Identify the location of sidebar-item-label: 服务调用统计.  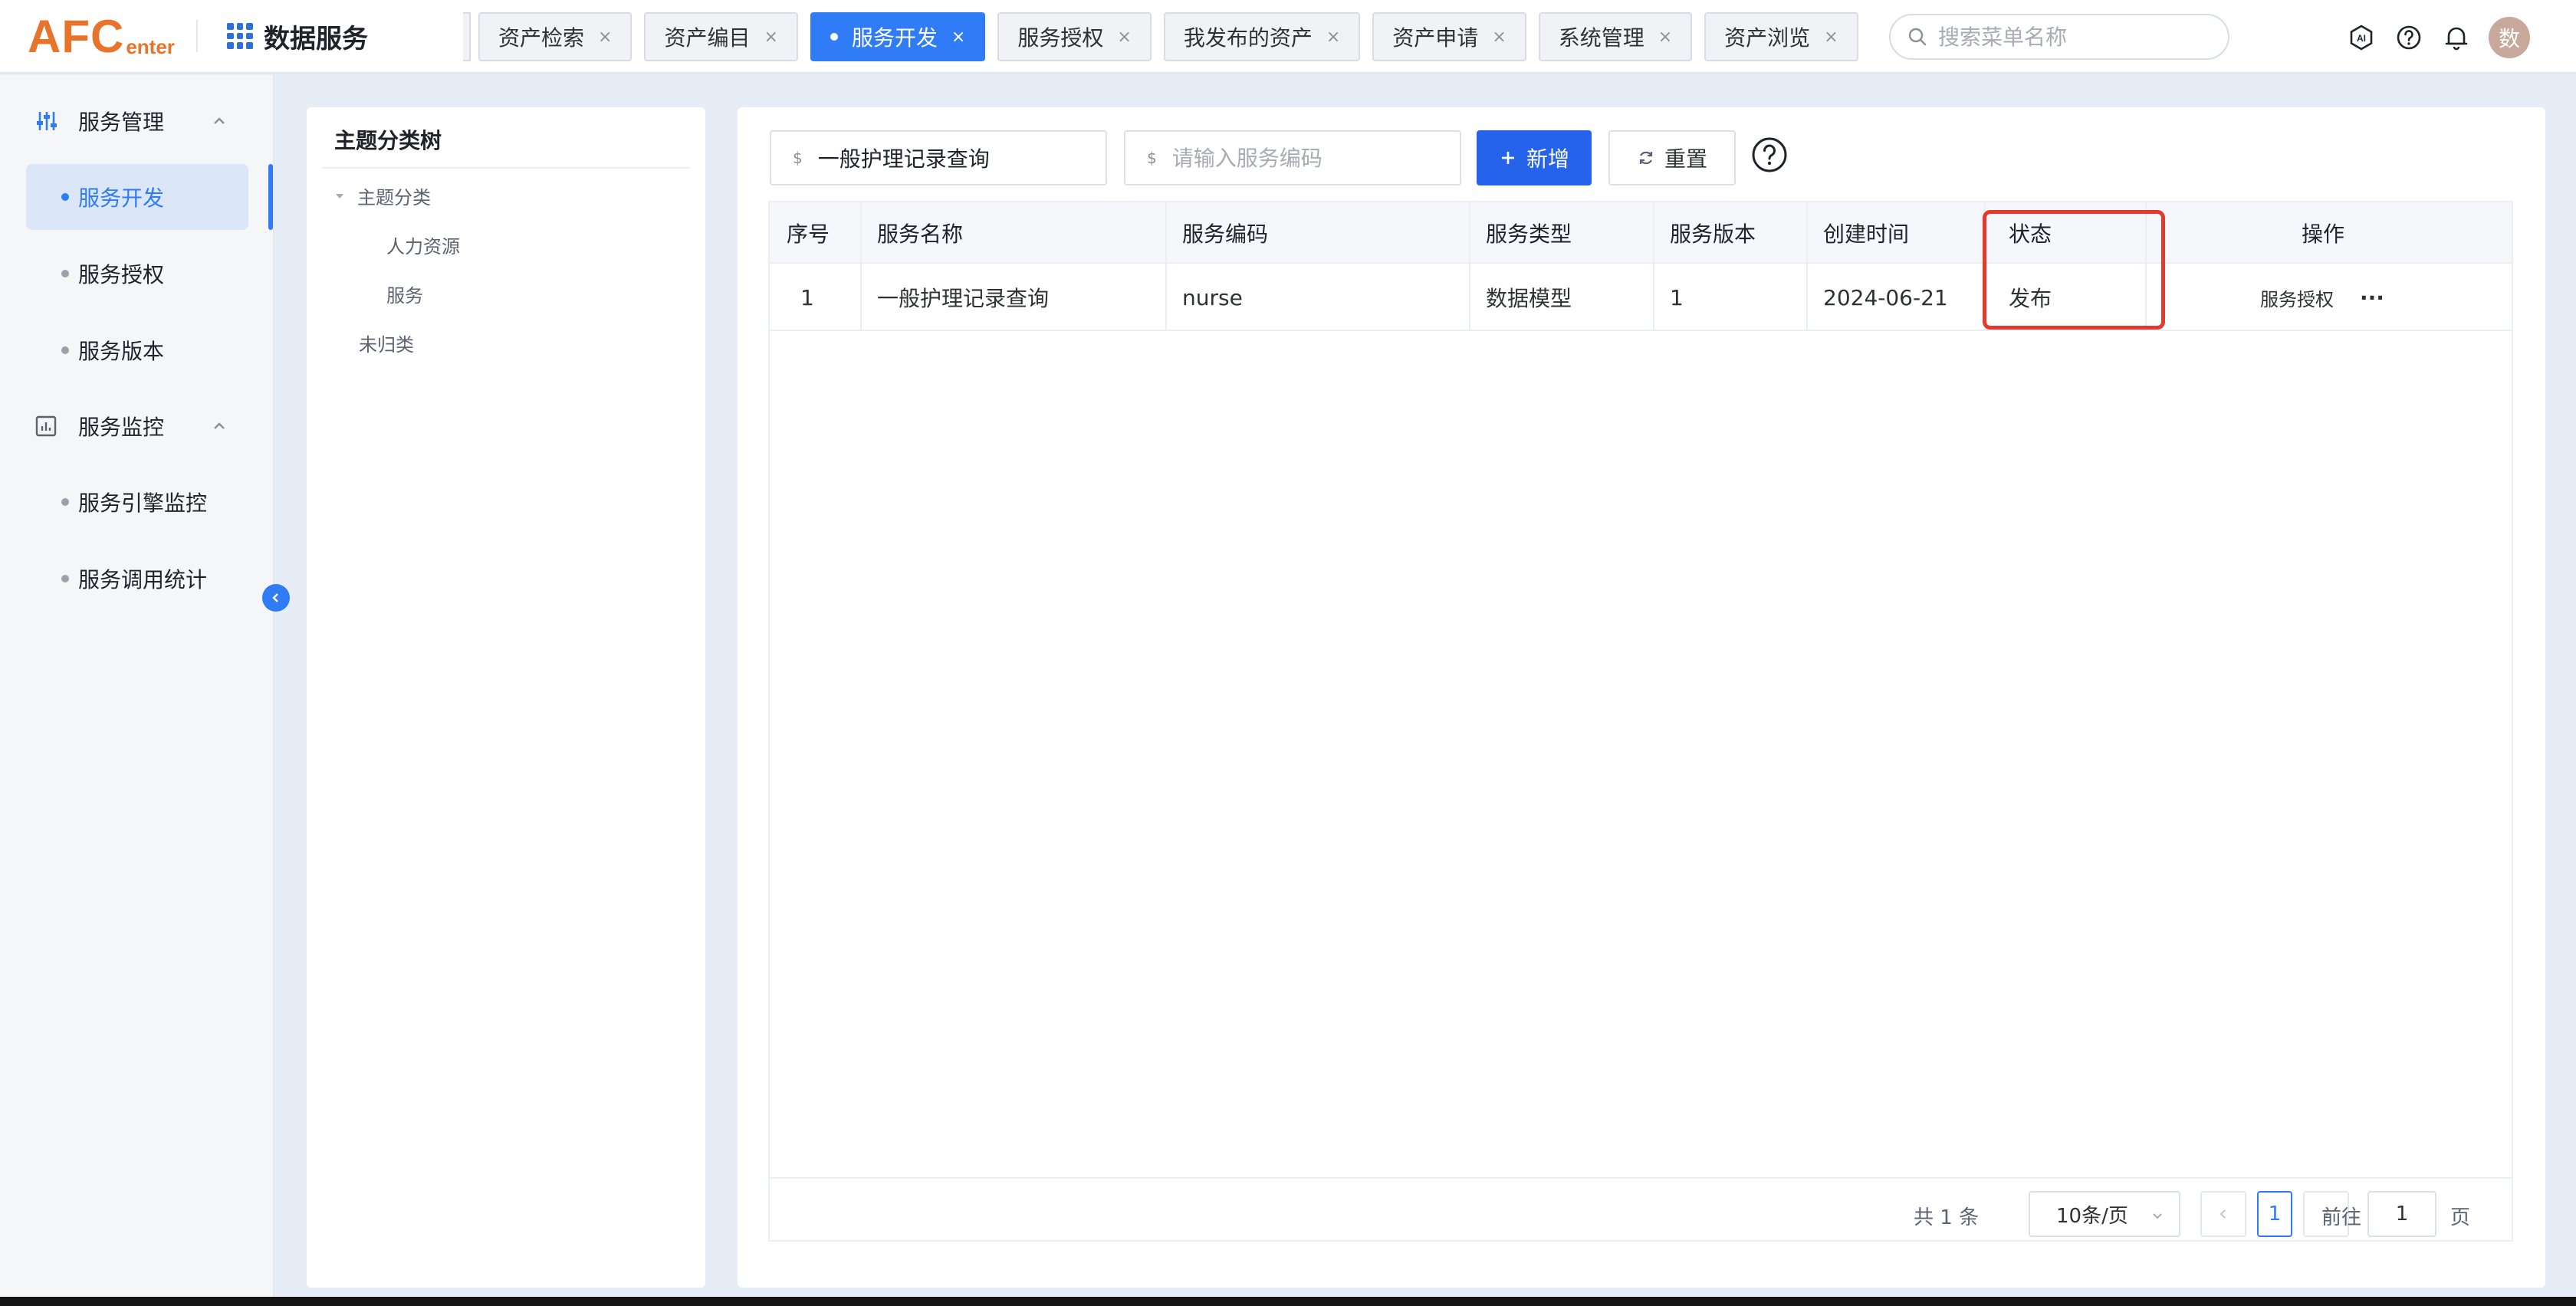
(143, 580).